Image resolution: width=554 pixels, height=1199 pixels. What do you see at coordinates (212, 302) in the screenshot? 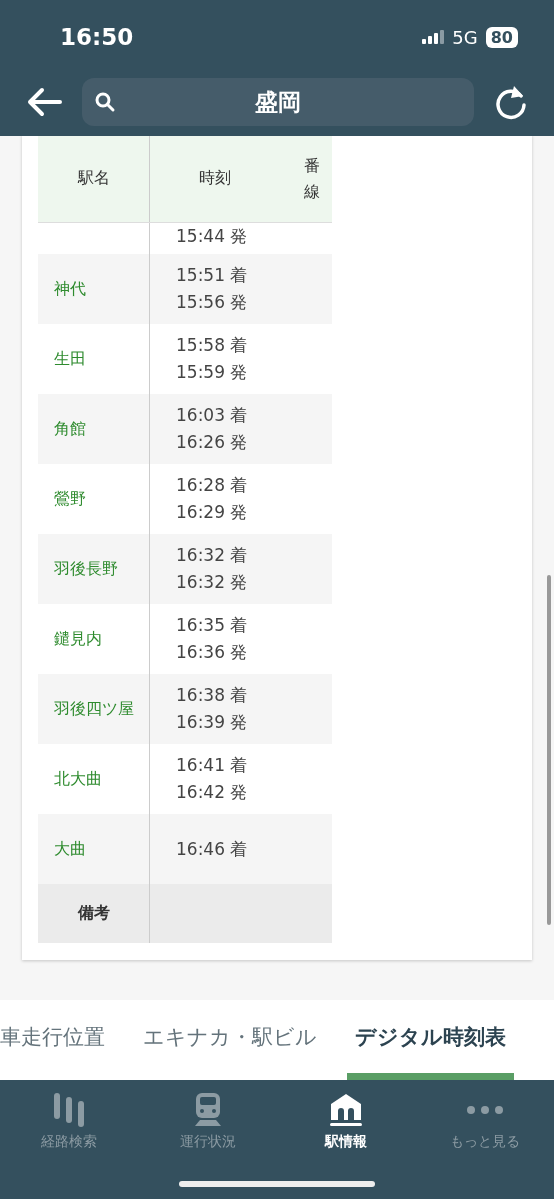
I see `time-cell-text: 15:56 発` at bounding box center [212, 302].